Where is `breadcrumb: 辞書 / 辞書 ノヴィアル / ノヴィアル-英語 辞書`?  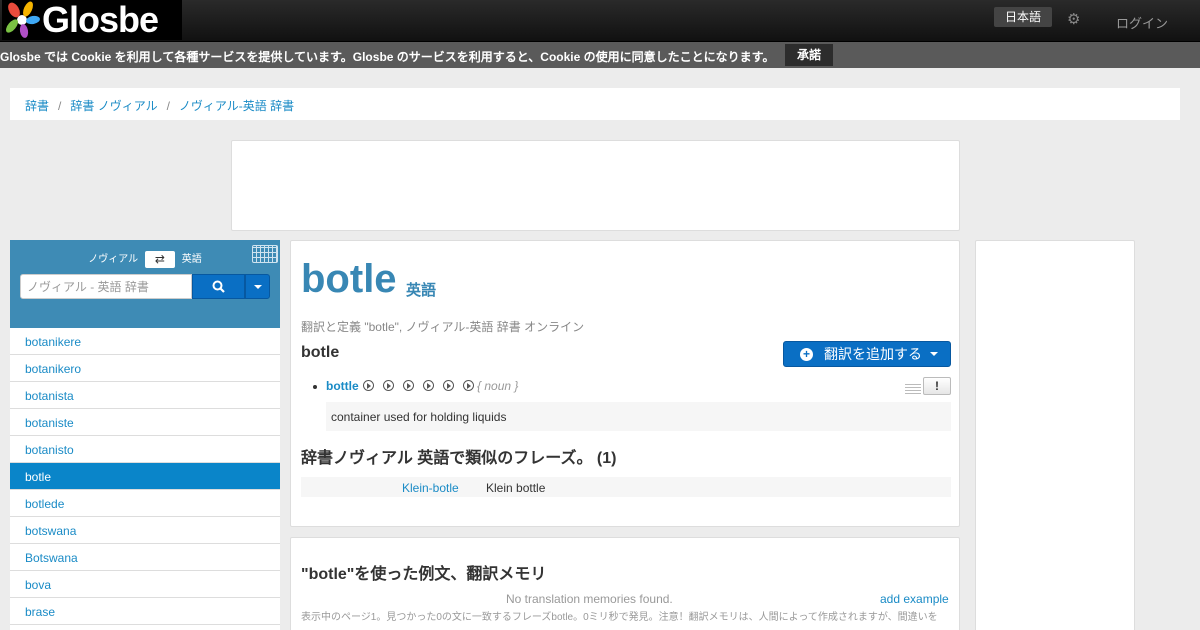
breadcrumb: 辞書 / 辞書 ノヴィアル / ノヴィアル-英語 辞書 is located at coordinates (595, 104).